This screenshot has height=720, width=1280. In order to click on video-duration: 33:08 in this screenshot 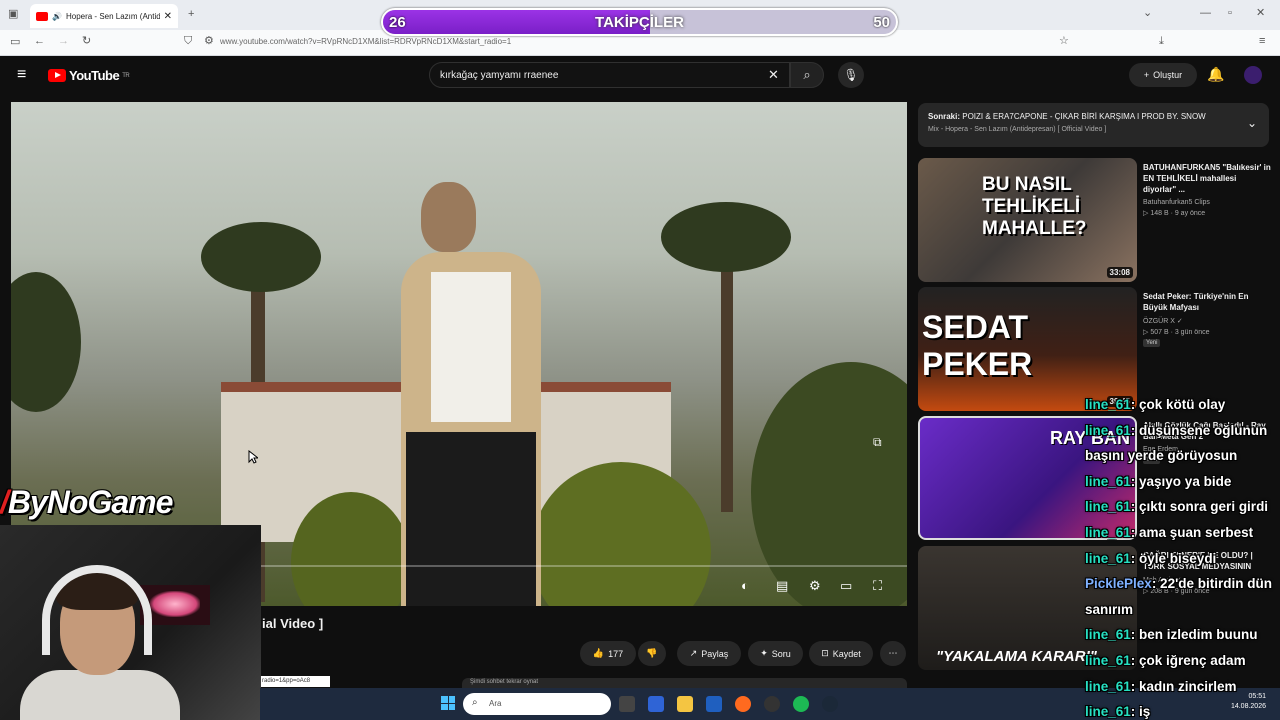, I will do `click(1119, 272)`.